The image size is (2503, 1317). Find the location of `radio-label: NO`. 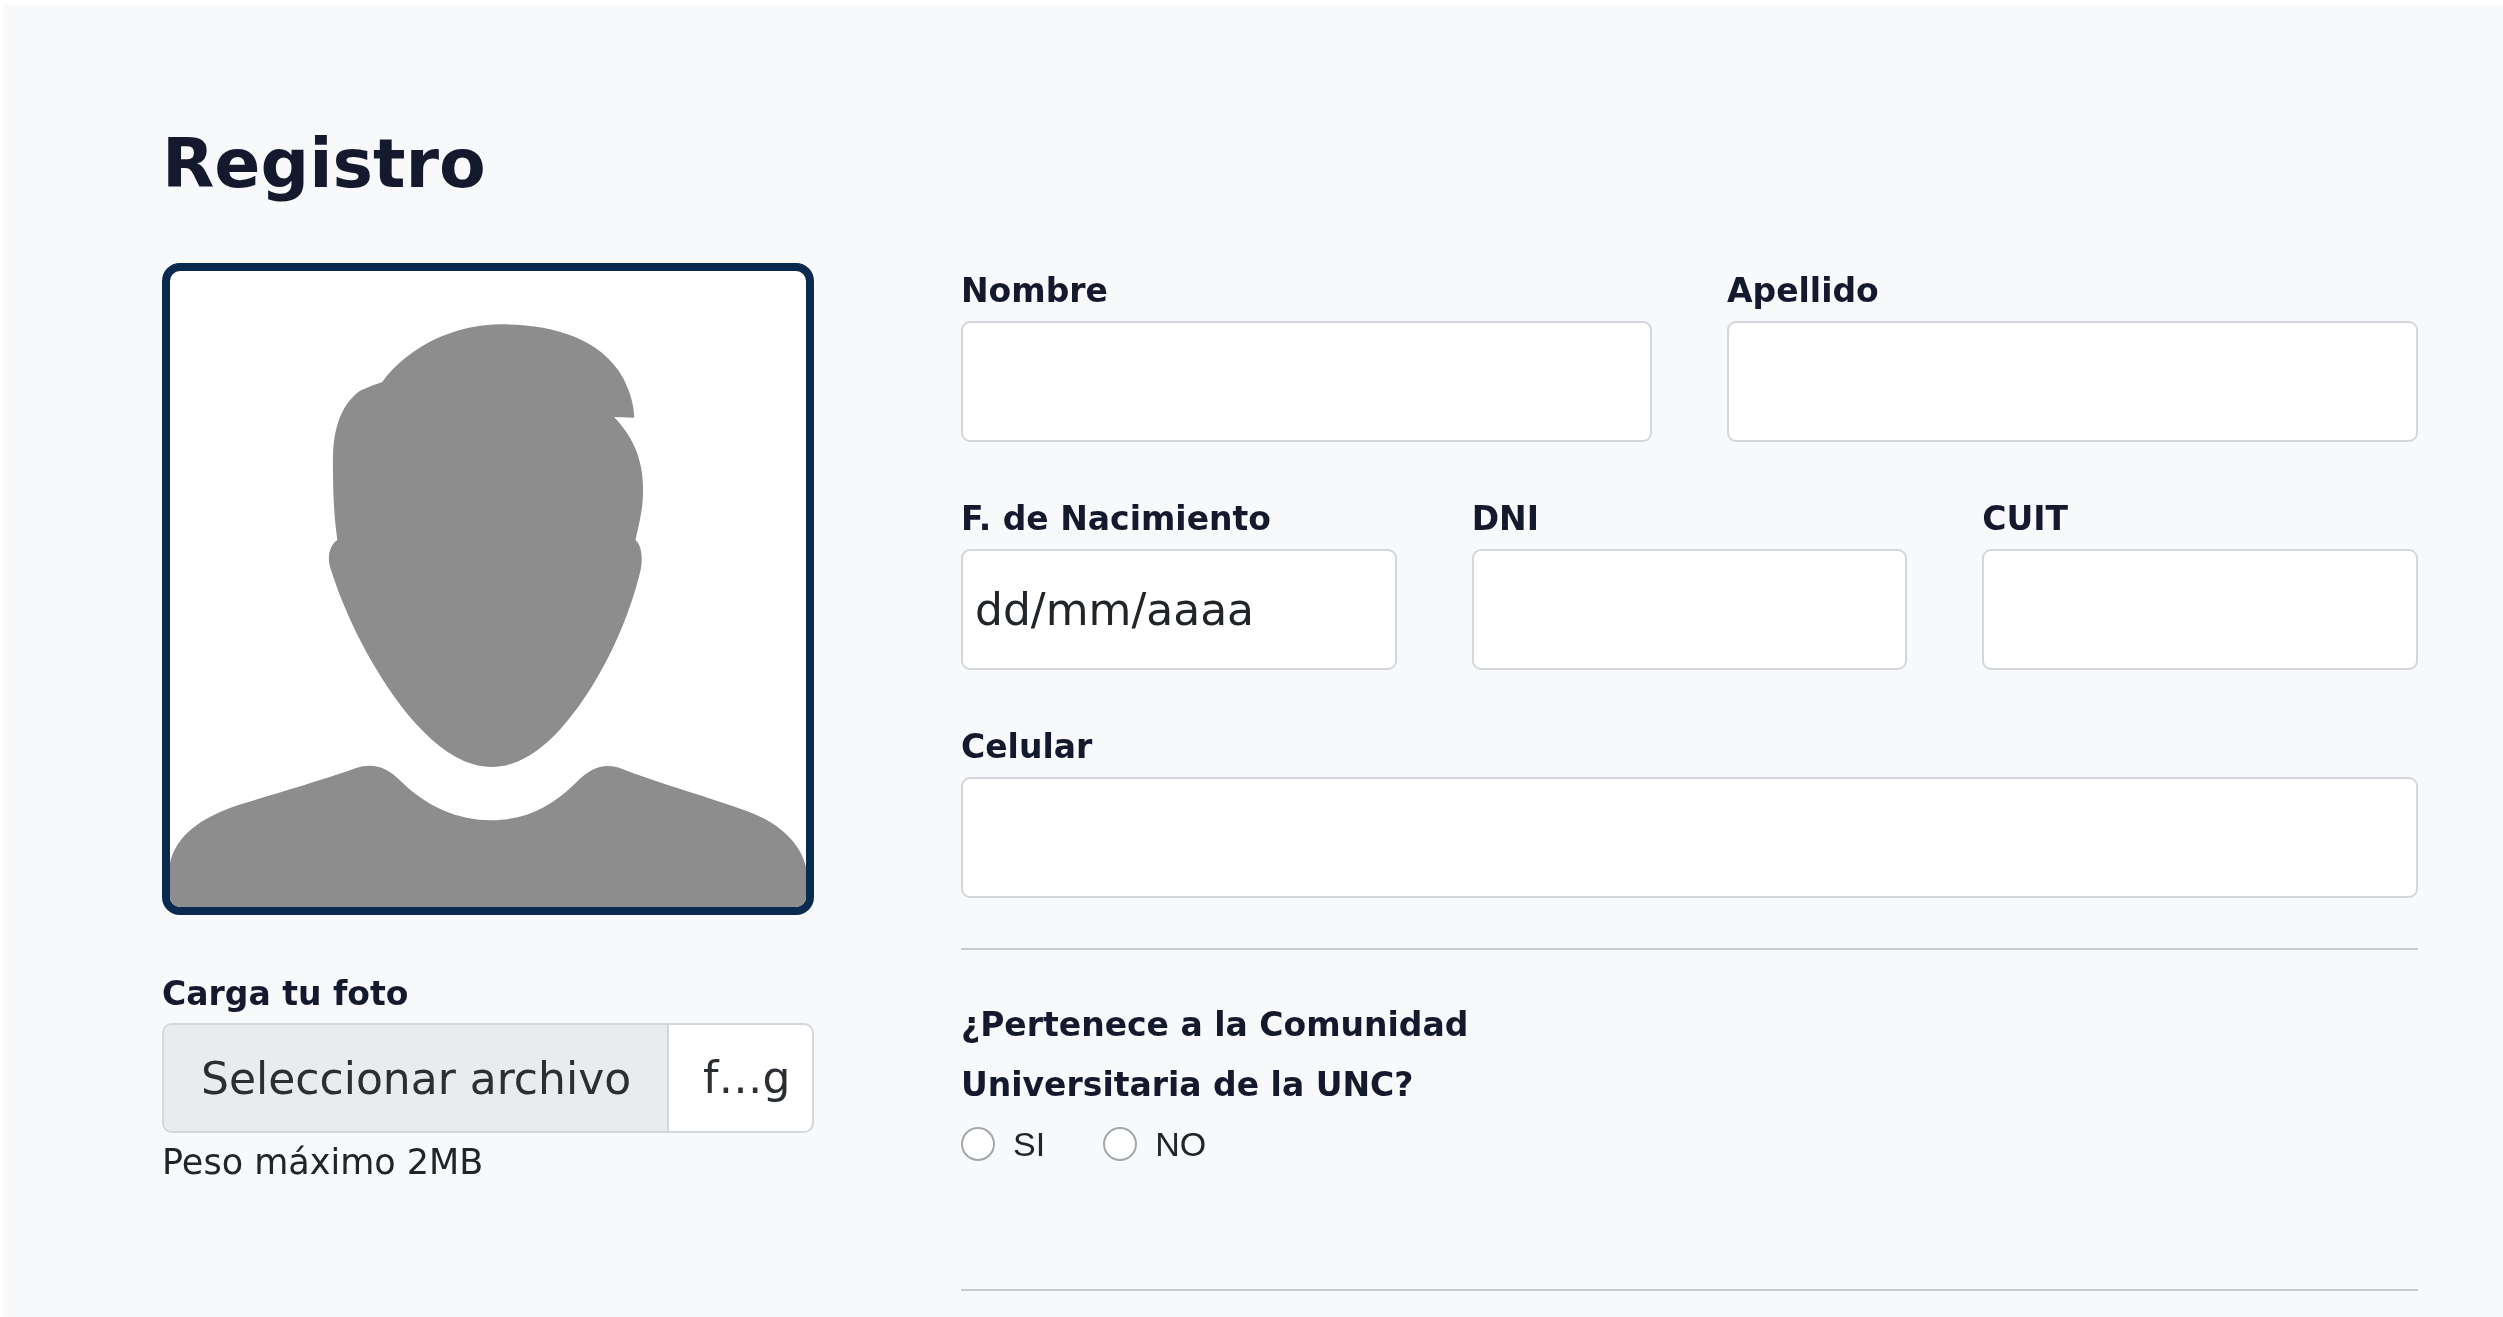

radio-label: NO is located at coordinates (1181, 1144).